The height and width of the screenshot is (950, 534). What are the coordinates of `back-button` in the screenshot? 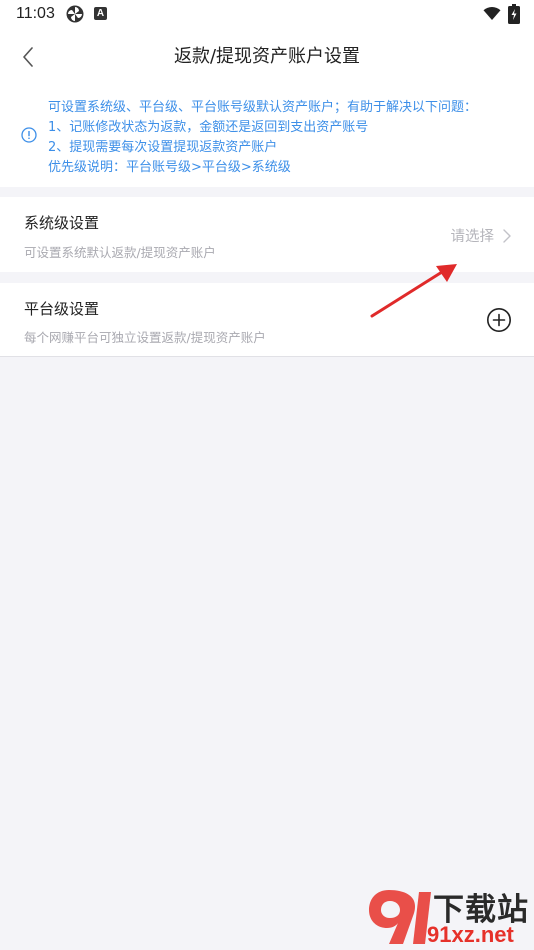 It's located at (28, 57).